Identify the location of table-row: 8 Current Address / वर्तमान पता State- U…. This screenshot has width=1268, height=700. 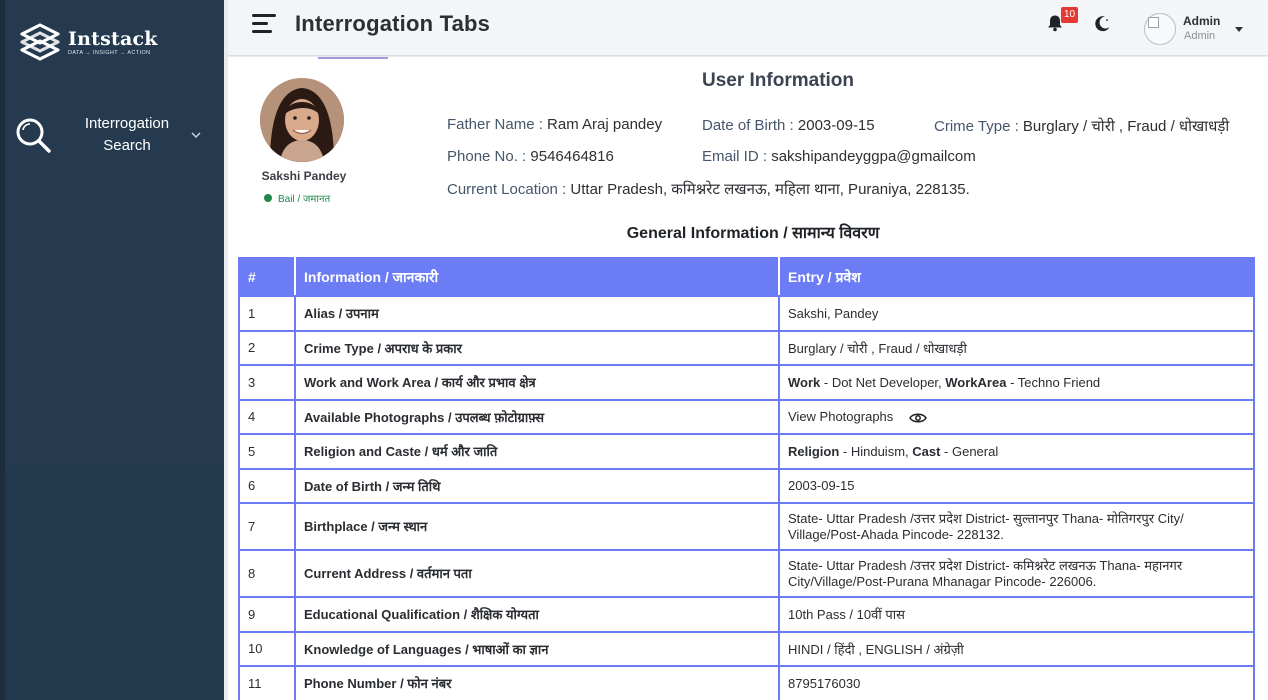
(746, 573).